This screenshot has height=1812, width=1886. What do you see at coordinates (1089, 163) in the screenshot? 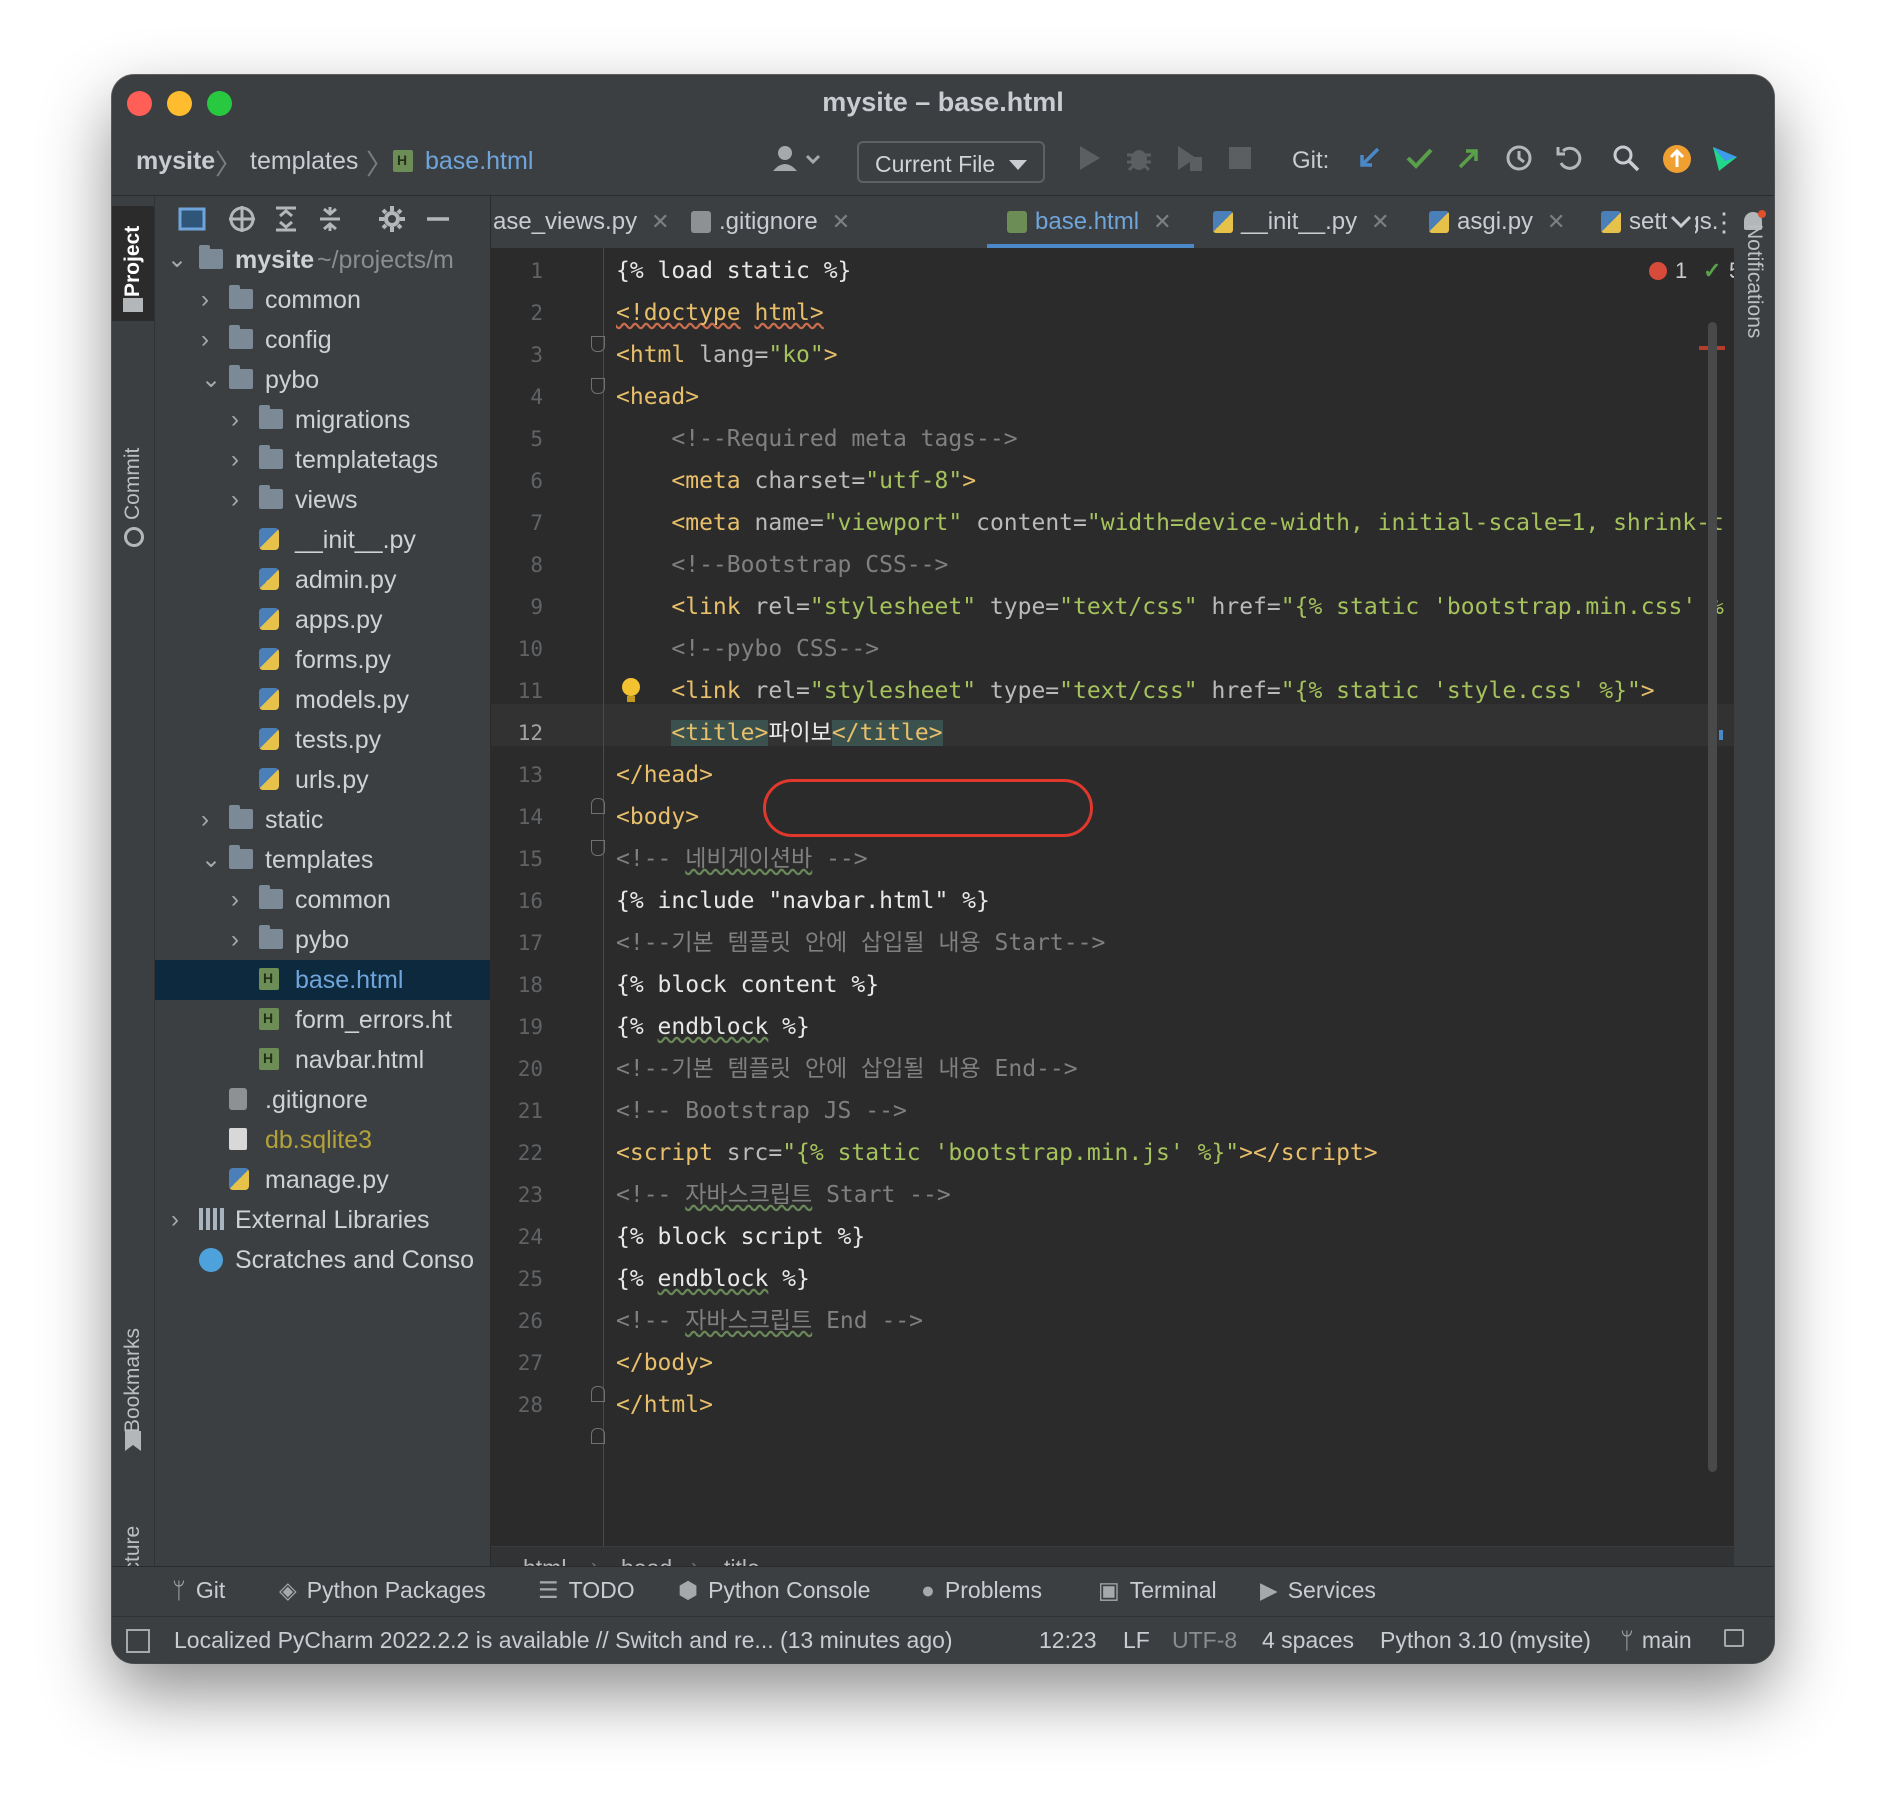
I see `run-icon` at bounding box center [1089, 163].